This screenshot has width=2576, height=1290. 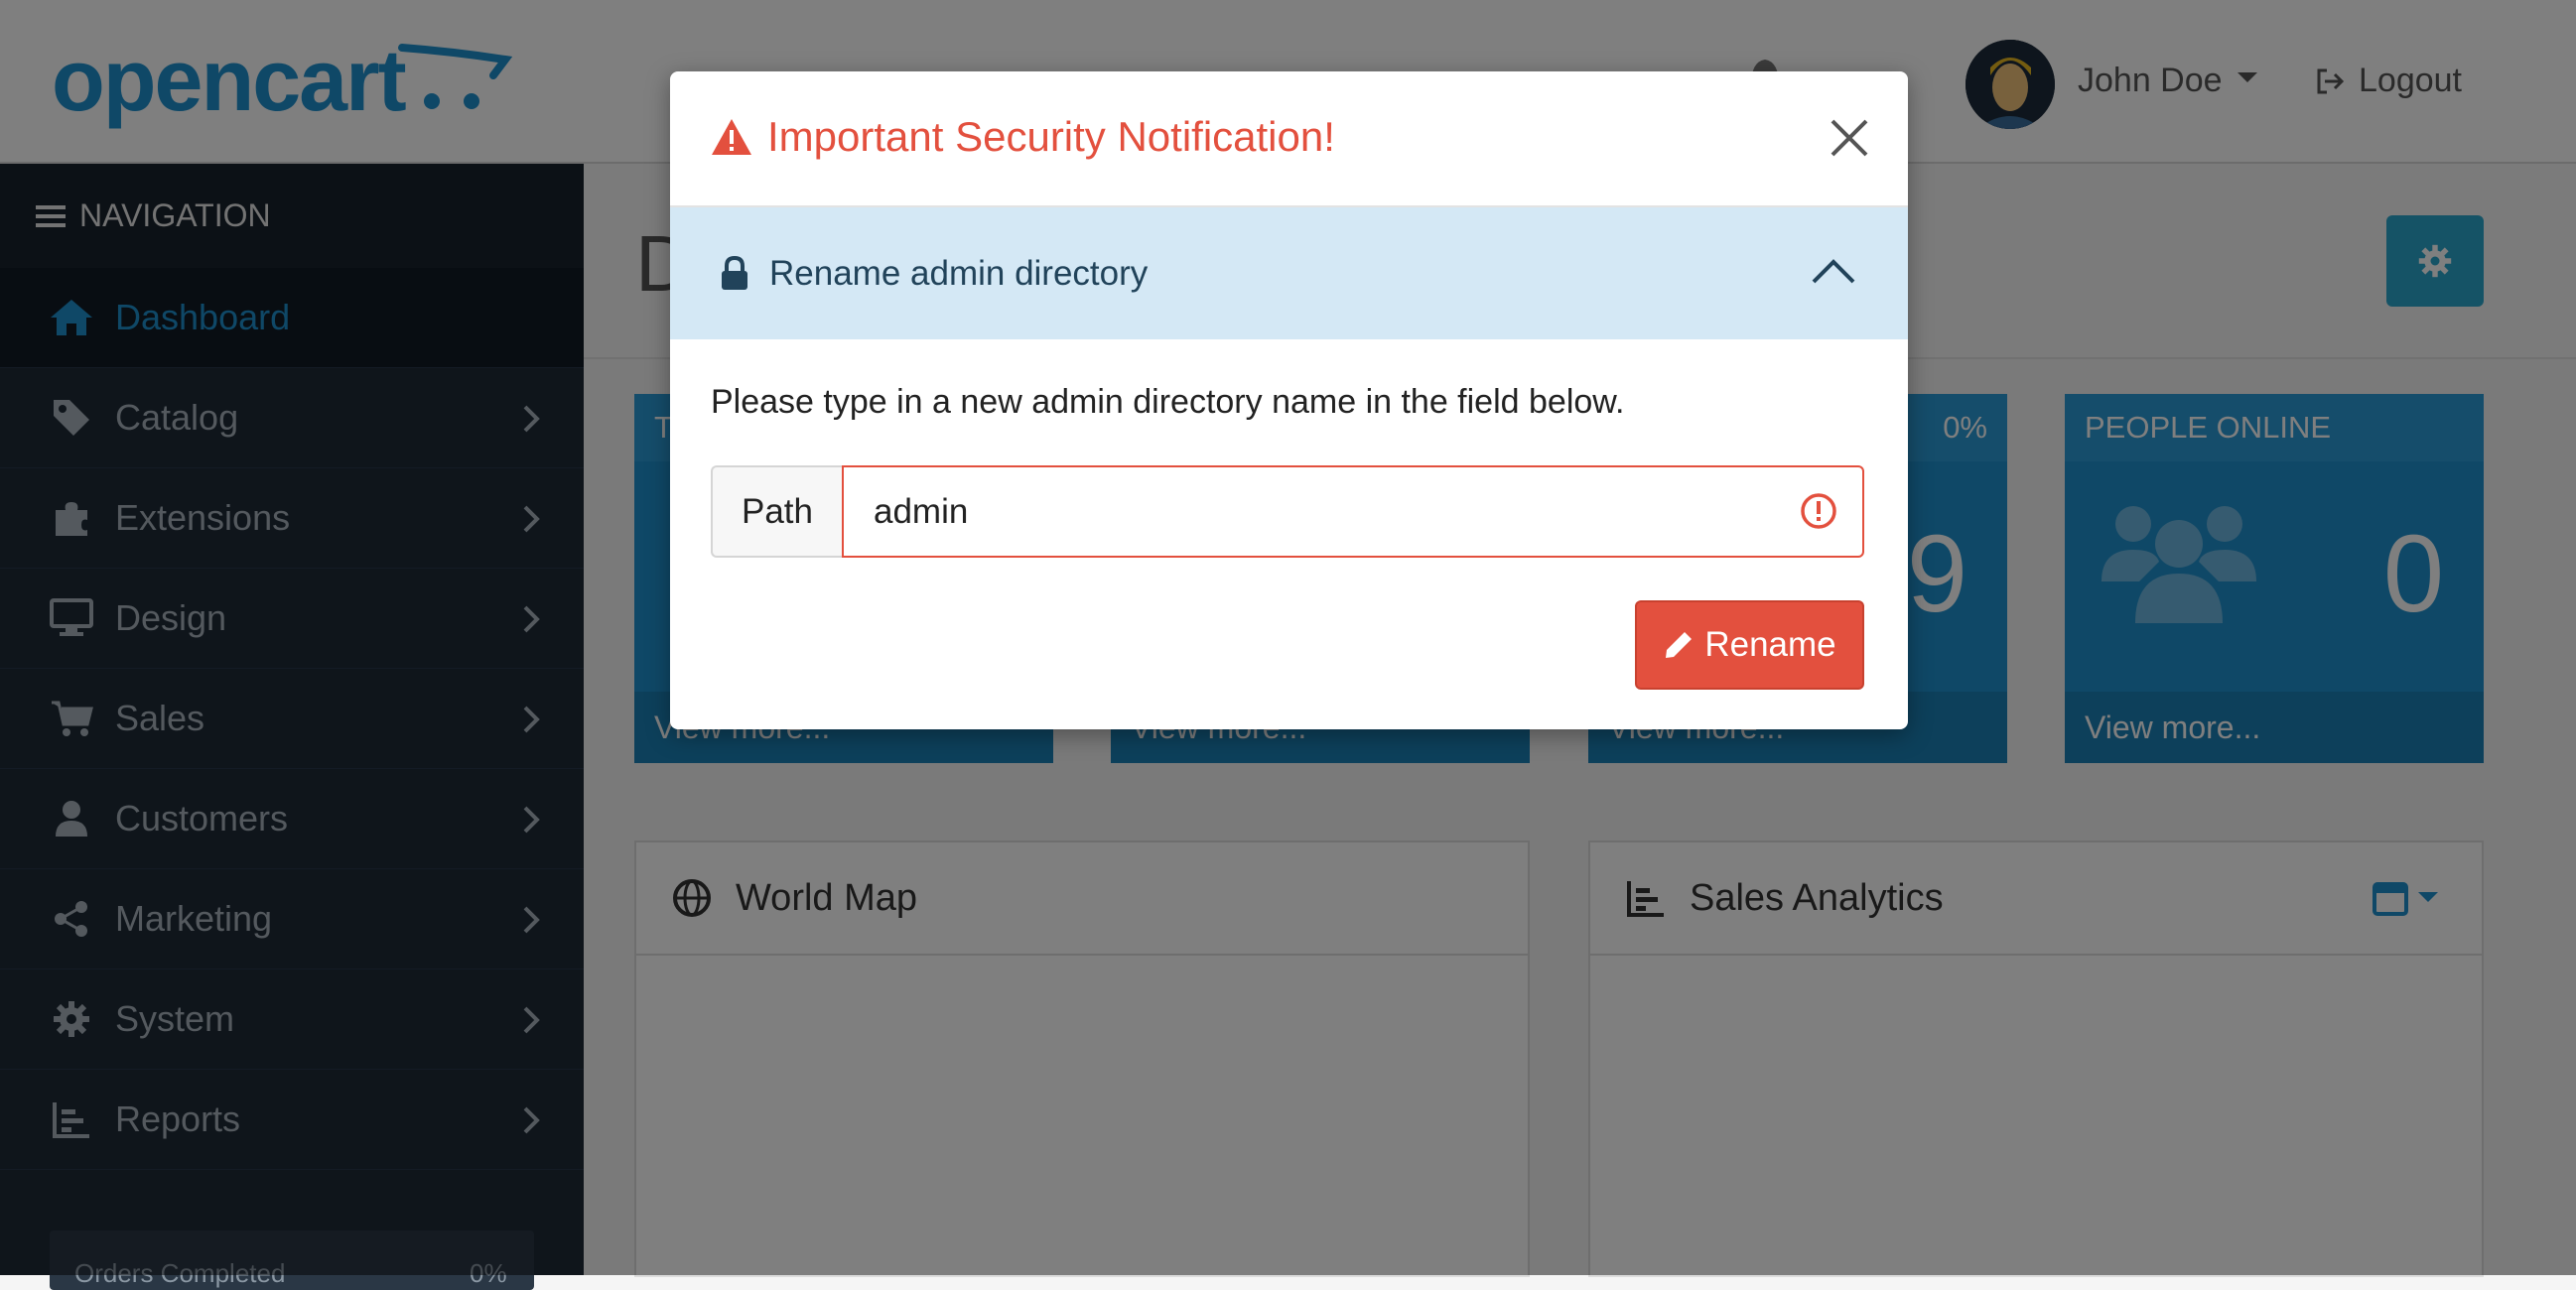 I want to click on rename-button: Rename, so click(x=1749, y=645).